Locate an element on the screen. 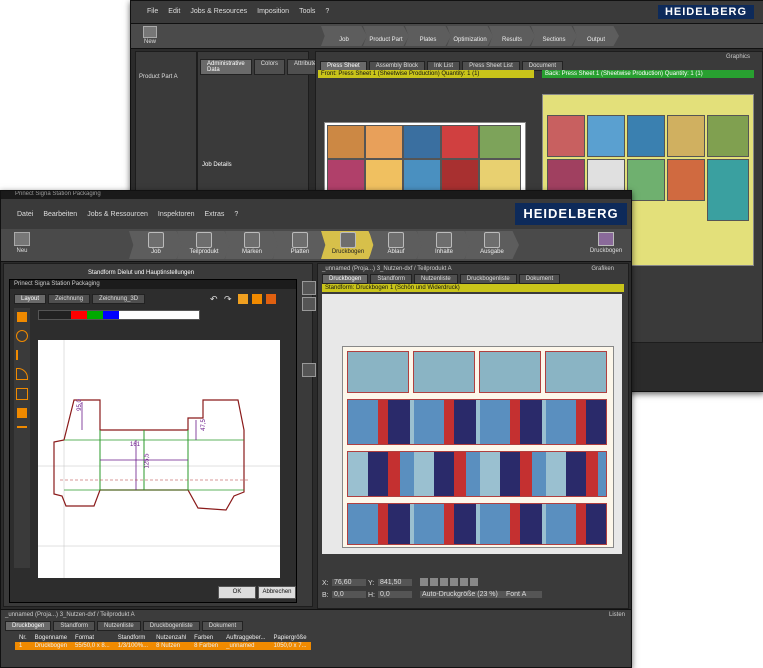  zoom-select: Auto-Druckgröße (23 %) is located at coordinates (462, 594).